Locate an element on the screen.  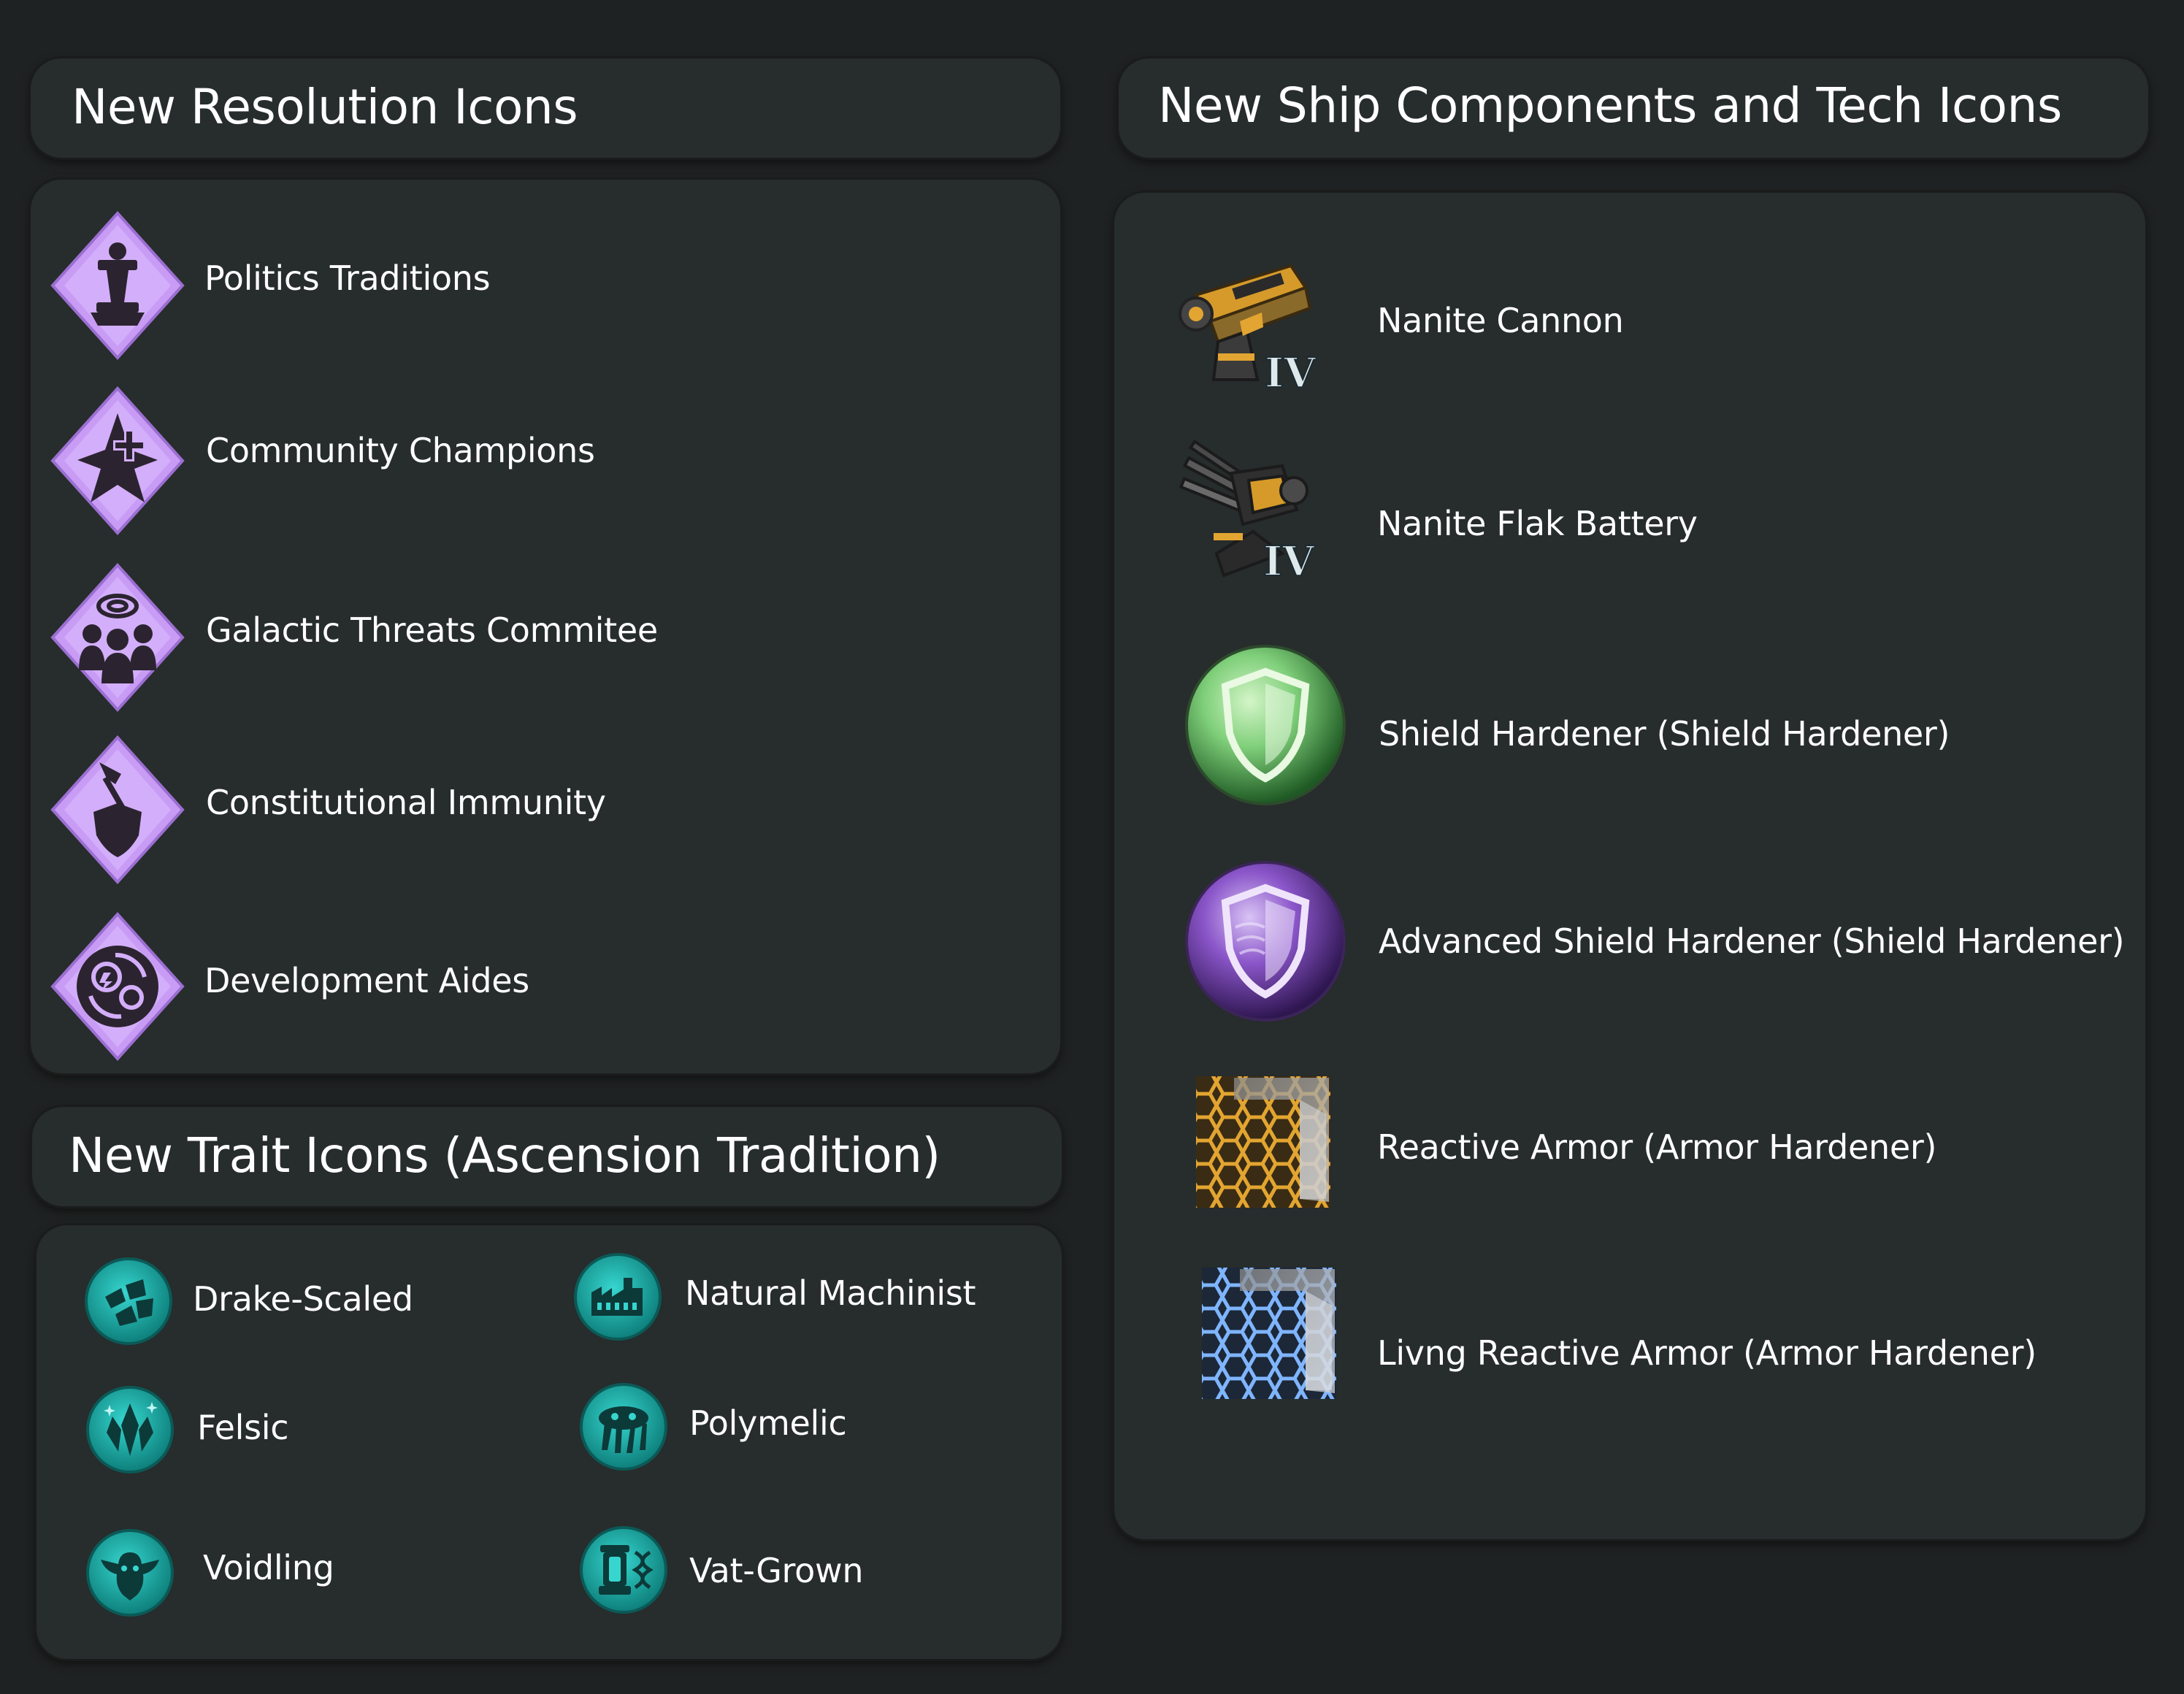
galactic-threats-label: Galactic Threats Commitee is located at coordinates (432, 630).